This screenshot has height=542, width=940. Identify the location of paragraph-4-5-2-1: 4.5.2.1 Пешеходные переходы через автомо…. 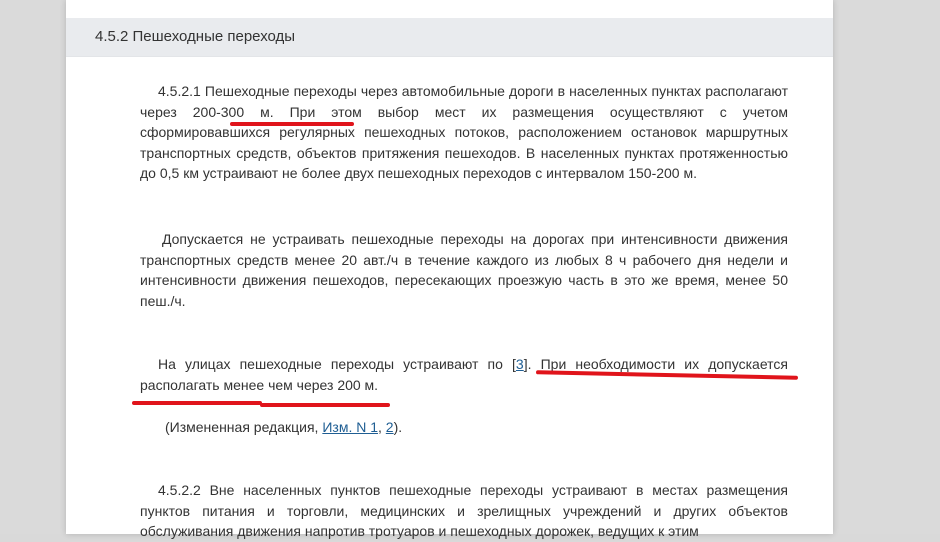
(464, 132).